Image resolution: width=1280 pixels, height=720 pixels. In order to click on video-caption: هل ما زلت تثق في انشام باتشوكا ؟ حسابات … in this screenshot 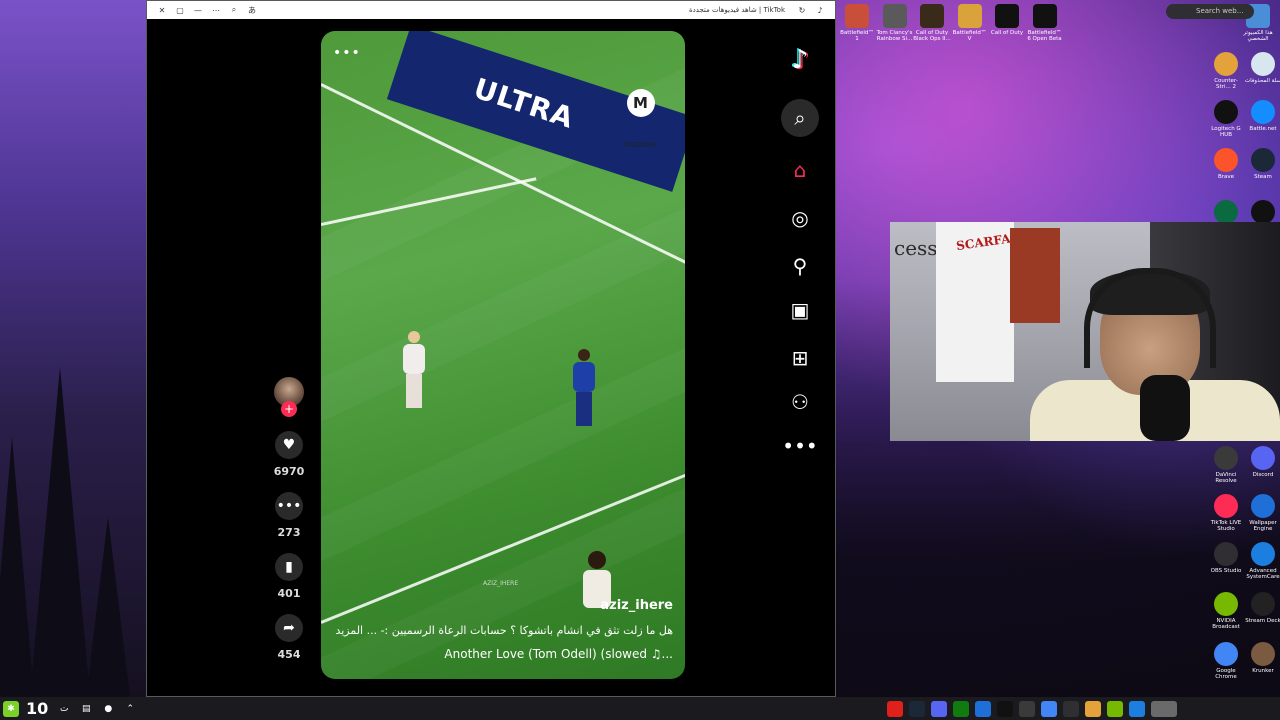, I will do `click(504, 630)`.